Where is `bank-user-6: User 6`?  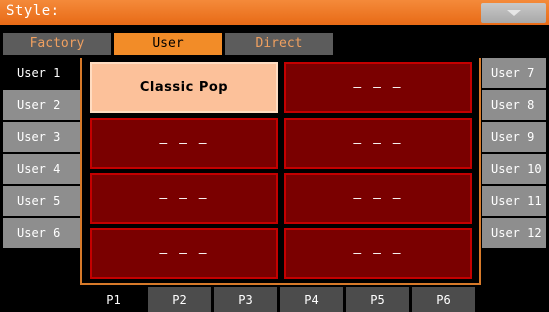
bank-user-6: User 6 is located at coordinates (42, 233).